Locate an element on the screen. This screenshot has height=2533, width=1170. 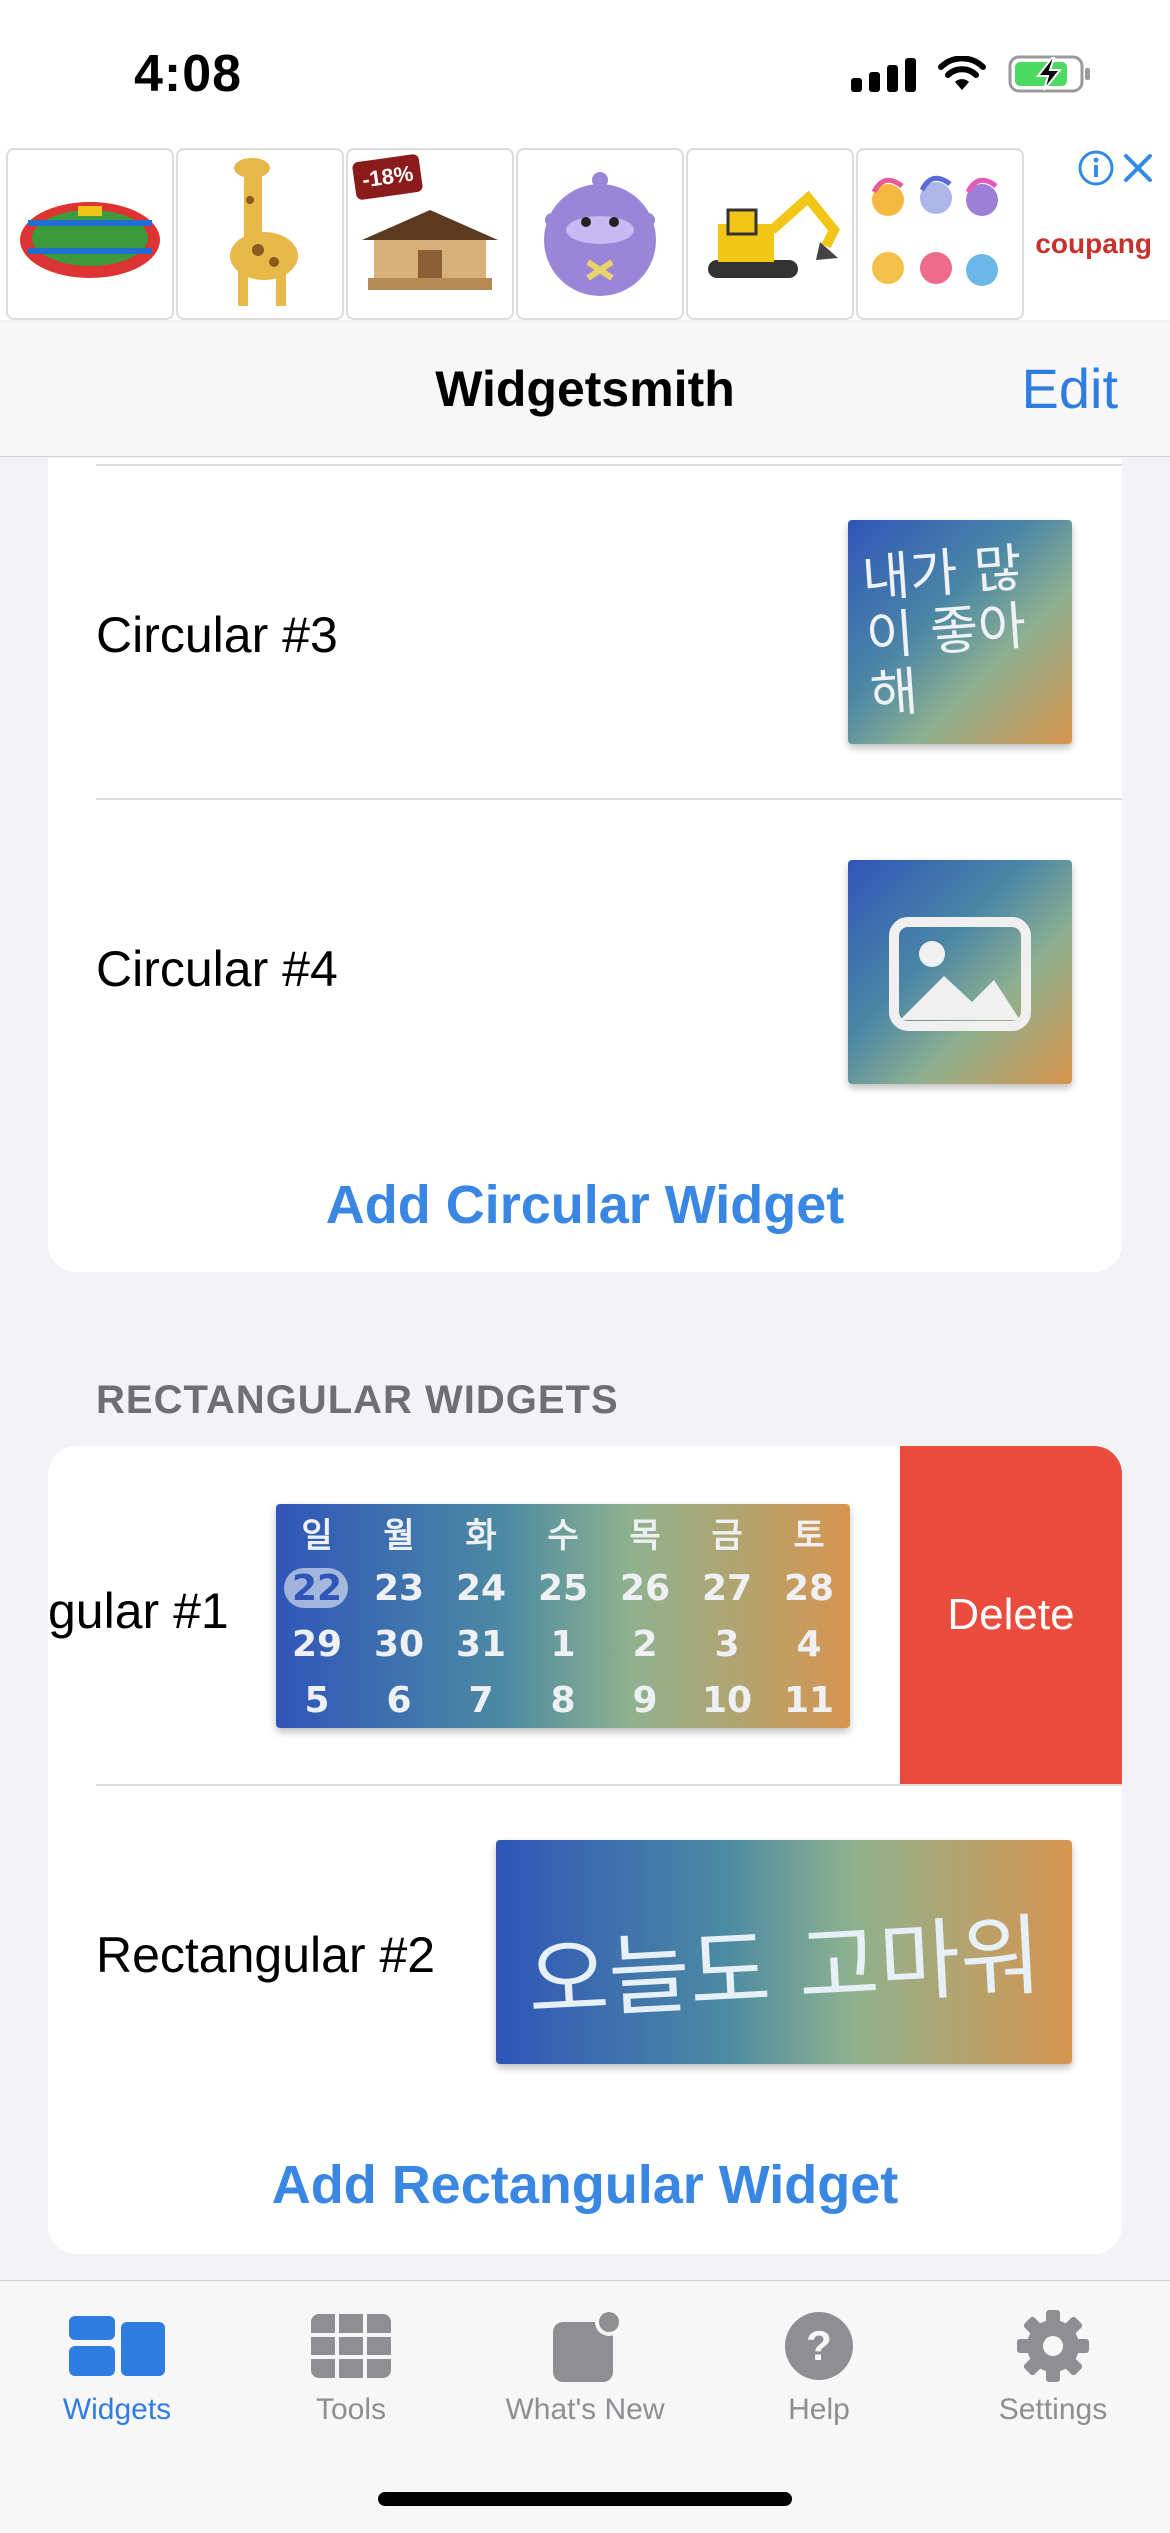
calendar-day: 31 is located at coordinates (481, 1644).